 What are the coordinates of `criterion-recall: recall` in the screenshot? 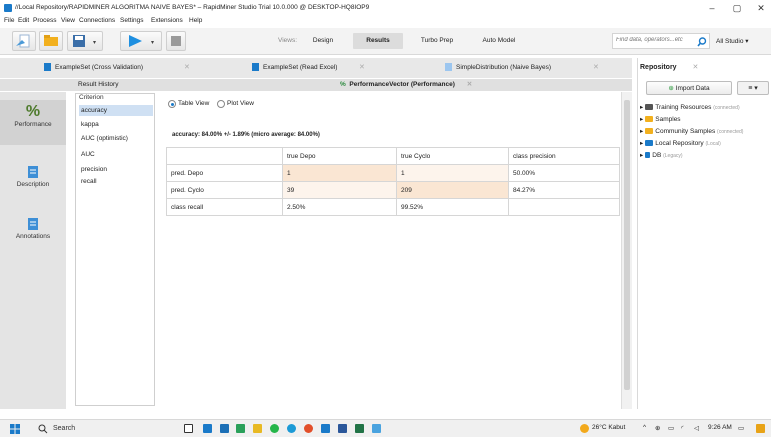 It's located at (116, 181).